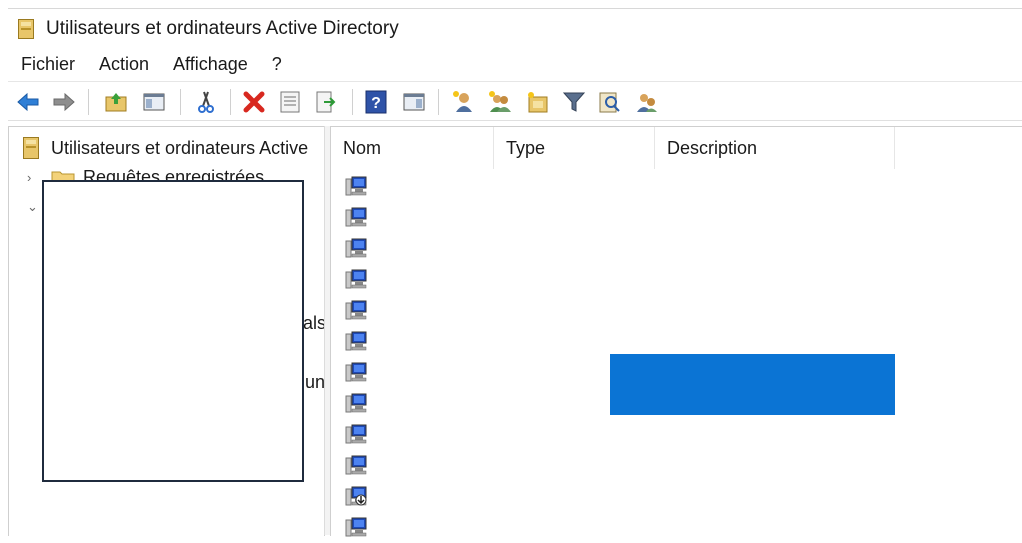  Describe the element at coordinates (515, 65) in the screenshot. I see `menu-bar: Fichier Action Affichage ?` at that location.